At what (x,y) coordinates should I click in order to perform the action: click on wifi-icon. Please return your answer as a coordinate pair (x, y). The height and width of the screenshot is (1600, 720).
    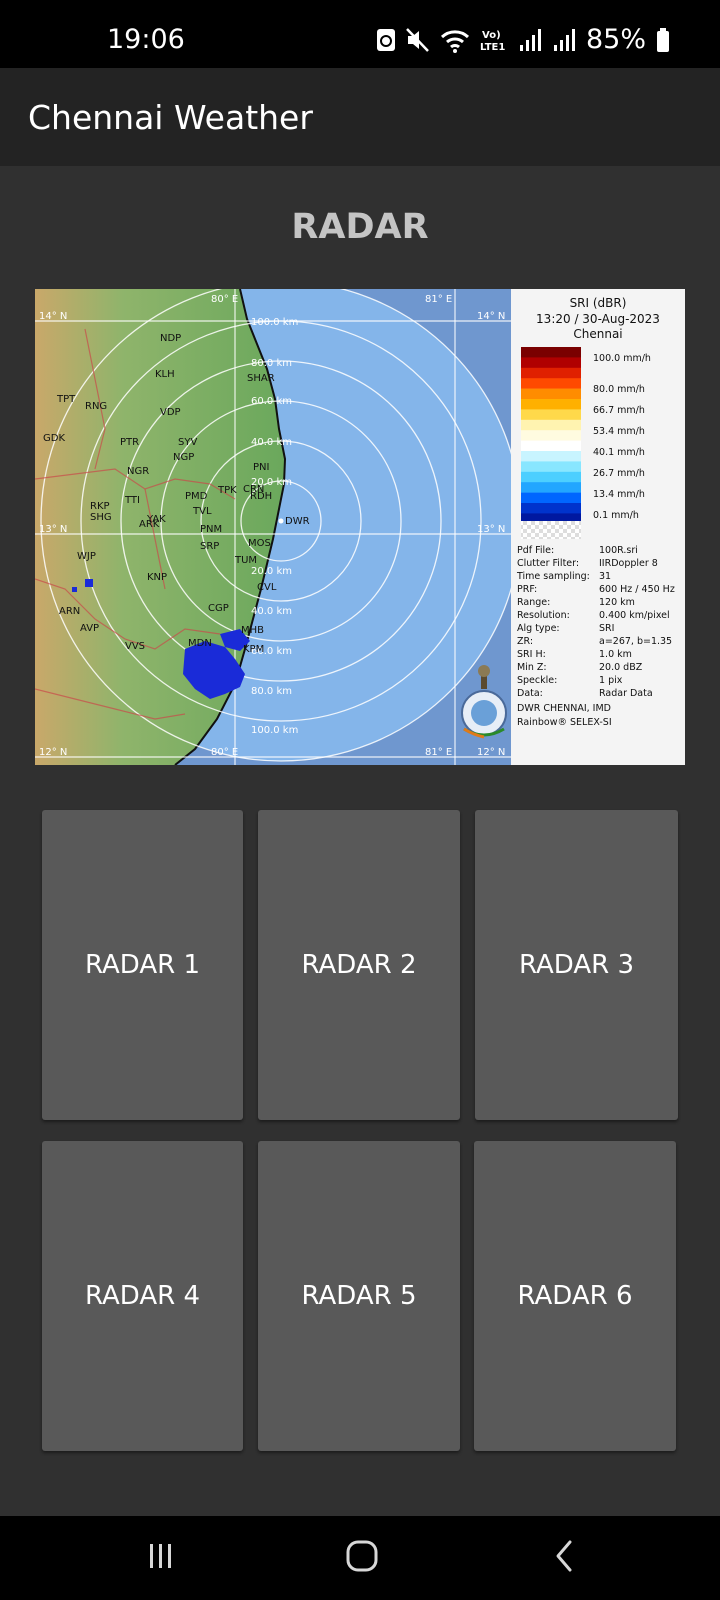
    Looking at the image, I should click on (455, 41).